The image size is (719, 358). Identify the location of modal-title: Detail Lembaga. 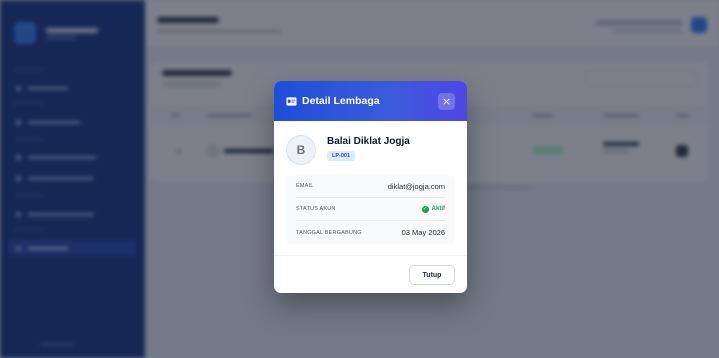
(341, 101).